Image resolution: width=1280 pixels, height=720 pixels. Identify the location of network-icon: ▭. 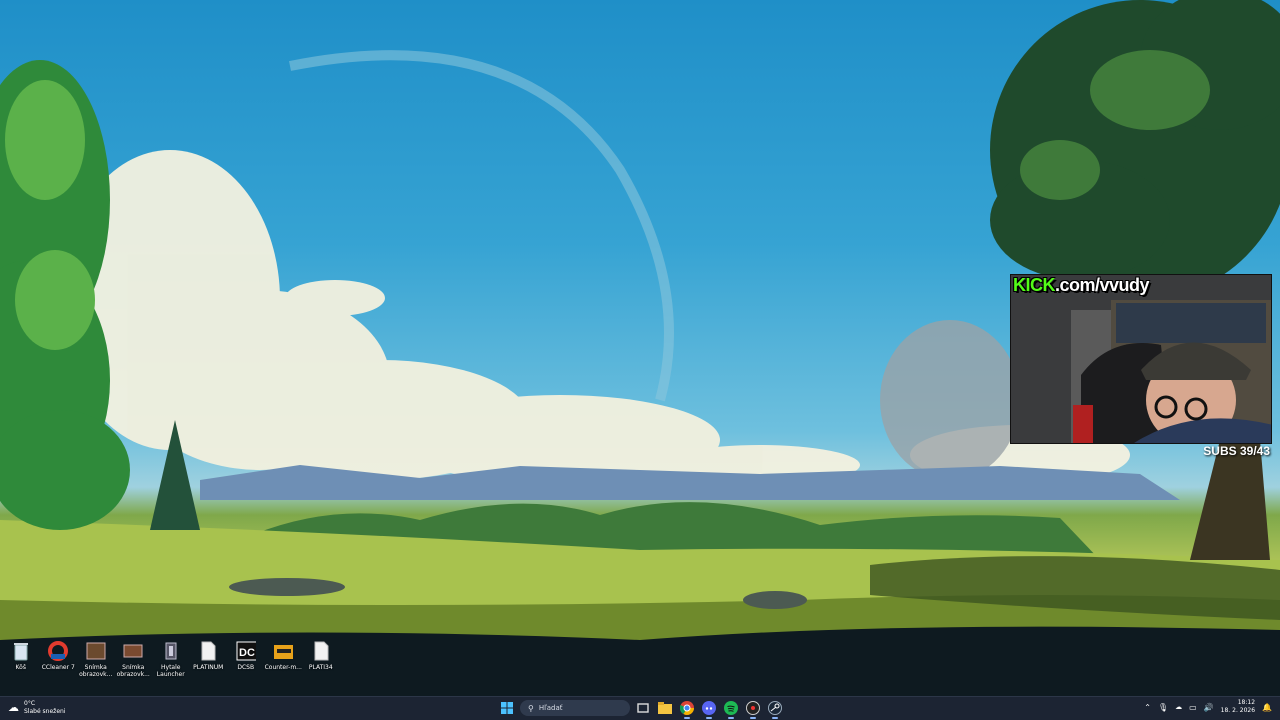
(1193, 707).